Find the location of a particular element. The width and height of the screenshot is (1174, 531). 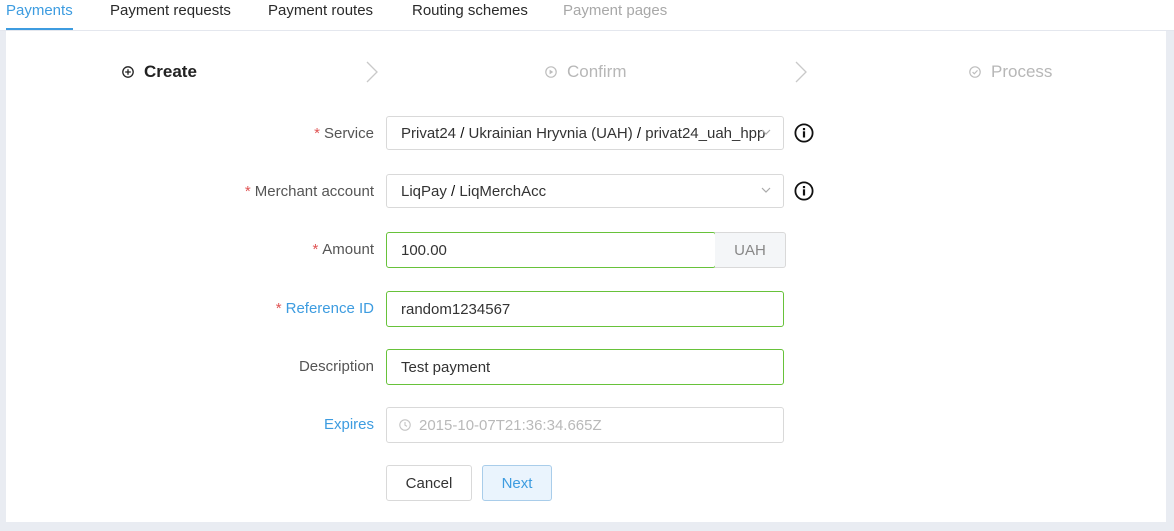

description-input: Test payment is located at coordinates (585, 367).